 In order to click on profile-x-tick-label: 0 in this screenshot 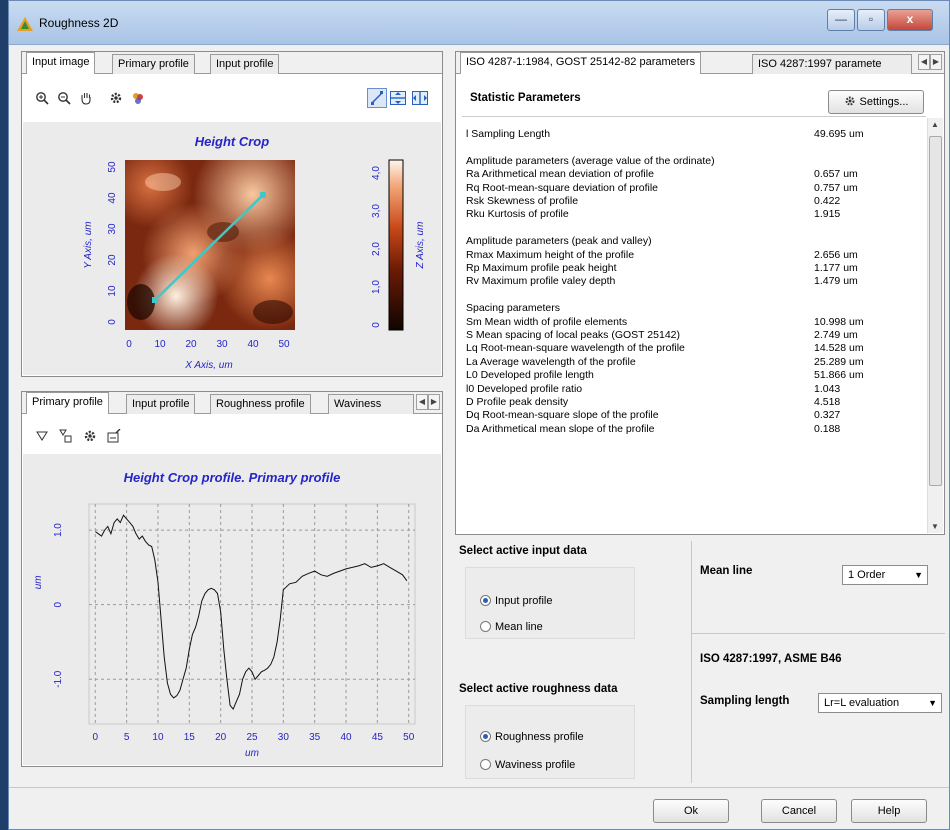, I will do `click(95, 737)`.